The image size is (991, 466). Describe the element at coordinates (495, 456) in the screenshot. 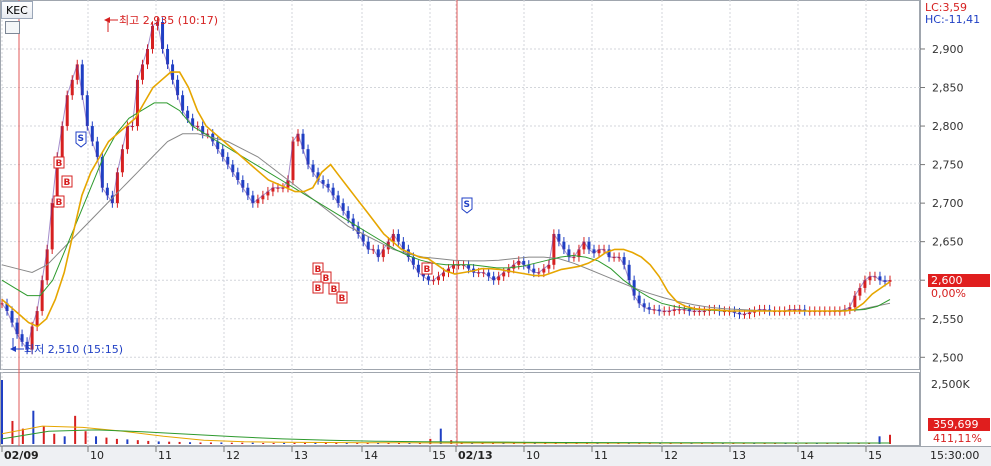

I see `time-axis` at that location.